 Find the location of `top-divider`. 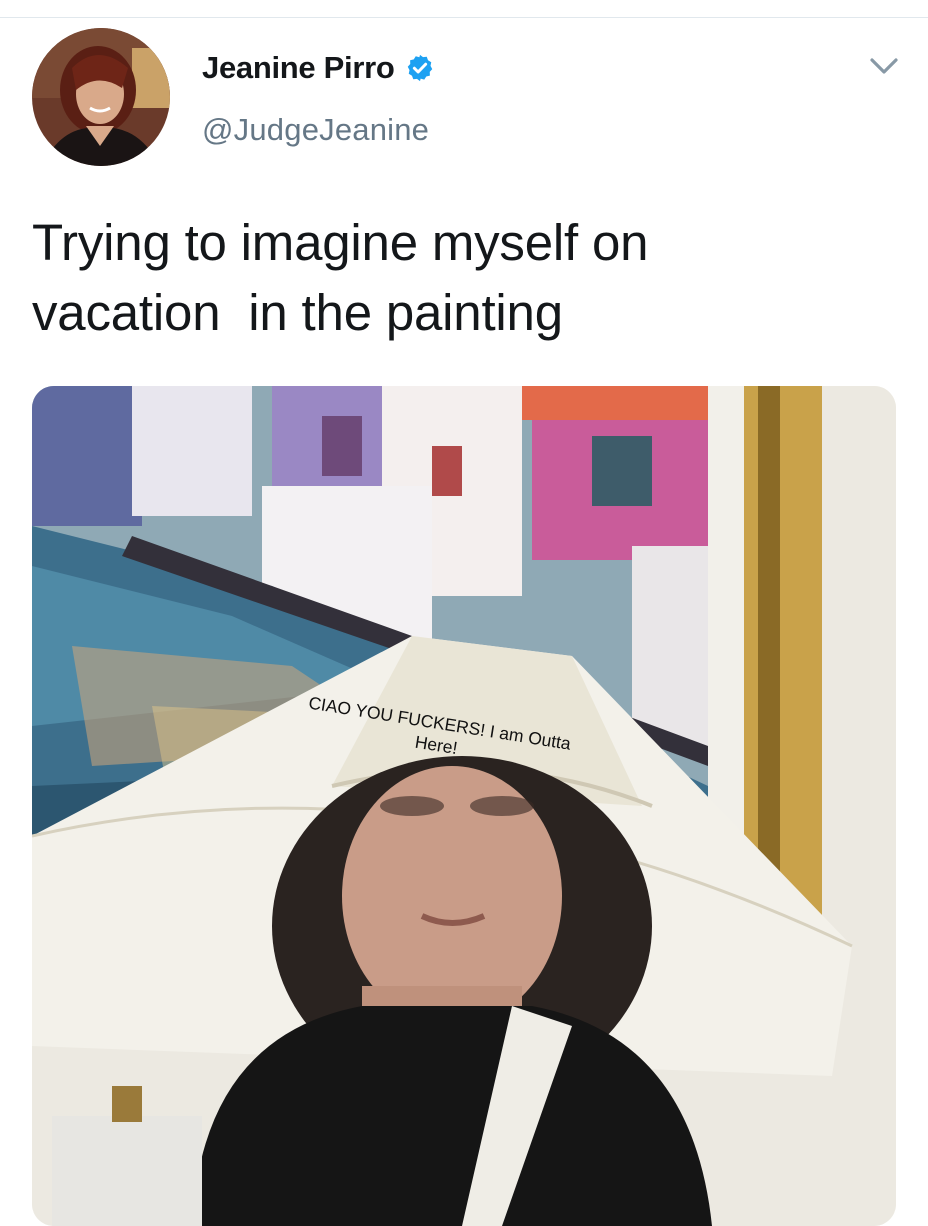

top-divider is located at coordinates (464, 17).